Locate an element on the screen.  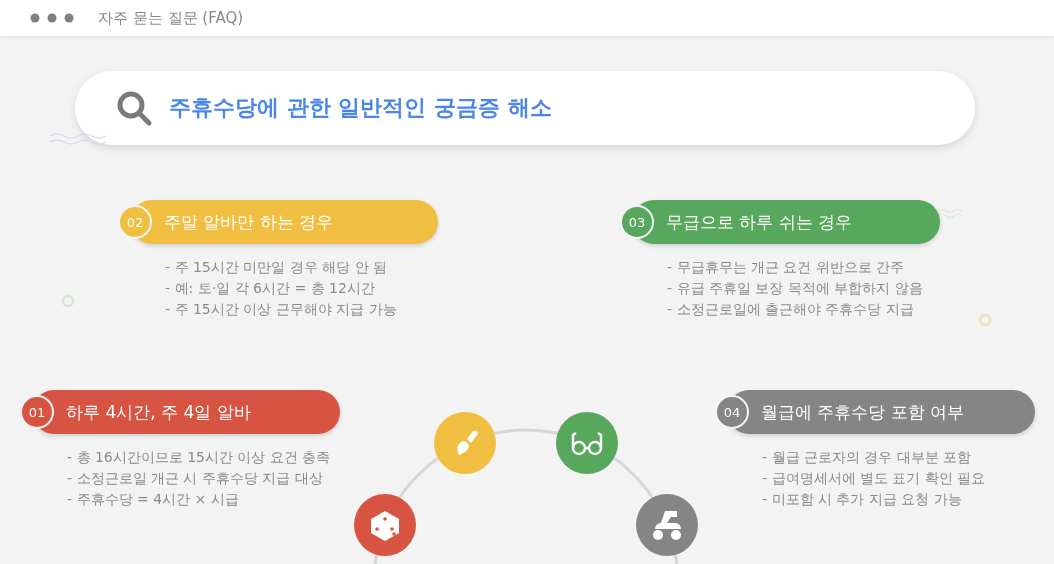
step-number: 01 is located at coordinates (37, 412).